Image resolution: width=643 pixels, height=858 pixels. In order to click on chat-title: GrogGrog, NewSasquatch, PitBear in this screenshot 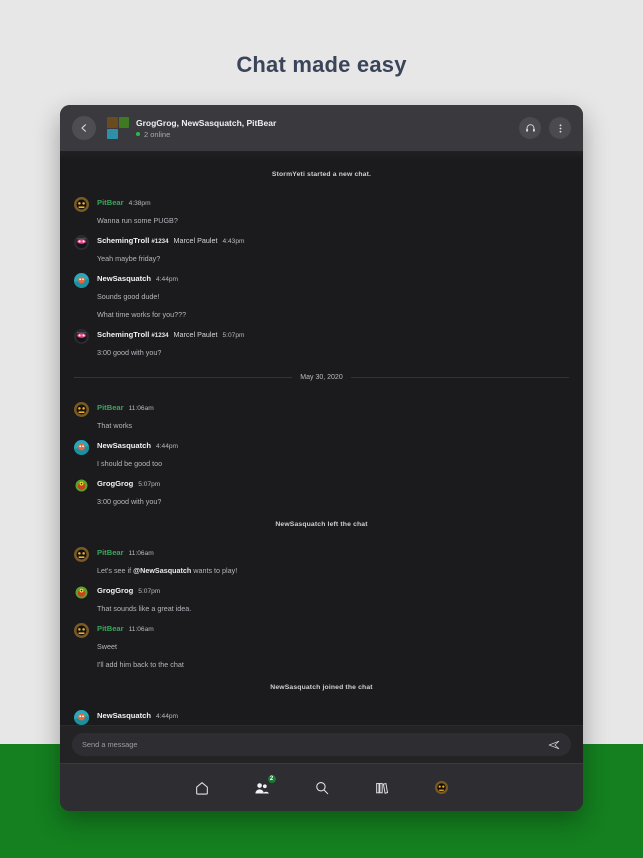, I will do `click(206, 122)`.